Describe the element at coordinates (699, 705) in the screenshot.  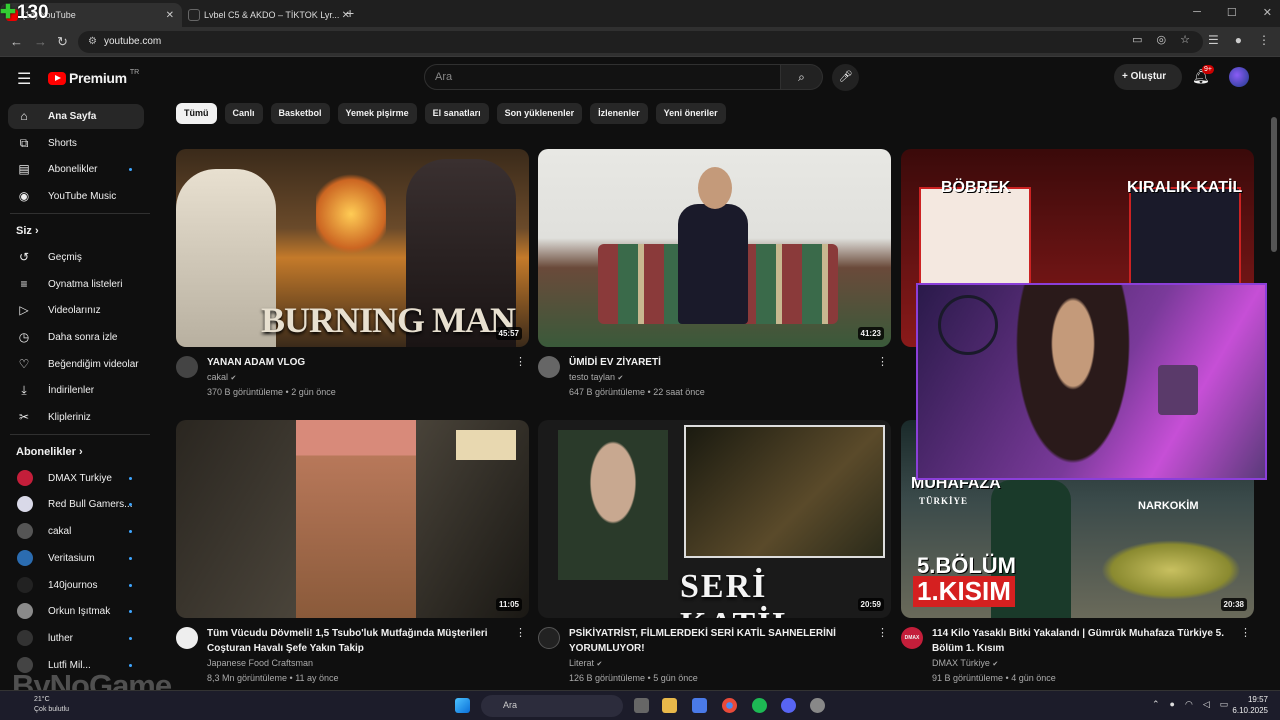
I see `store-icon` at that location.